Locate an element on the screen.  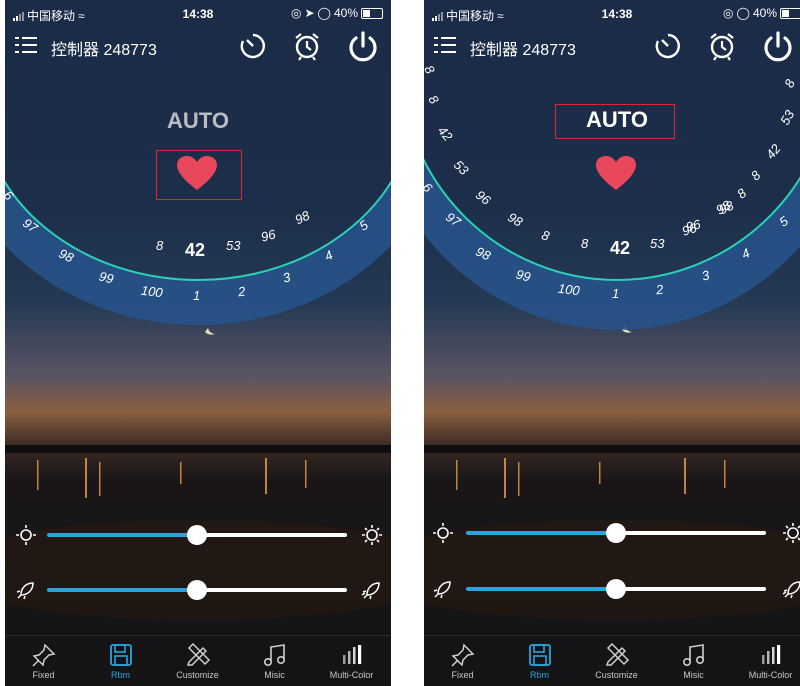
status-bar: 中国移动 ≈ 14:38 ◎ ◯ 40% is located at coordinates (612, 13).